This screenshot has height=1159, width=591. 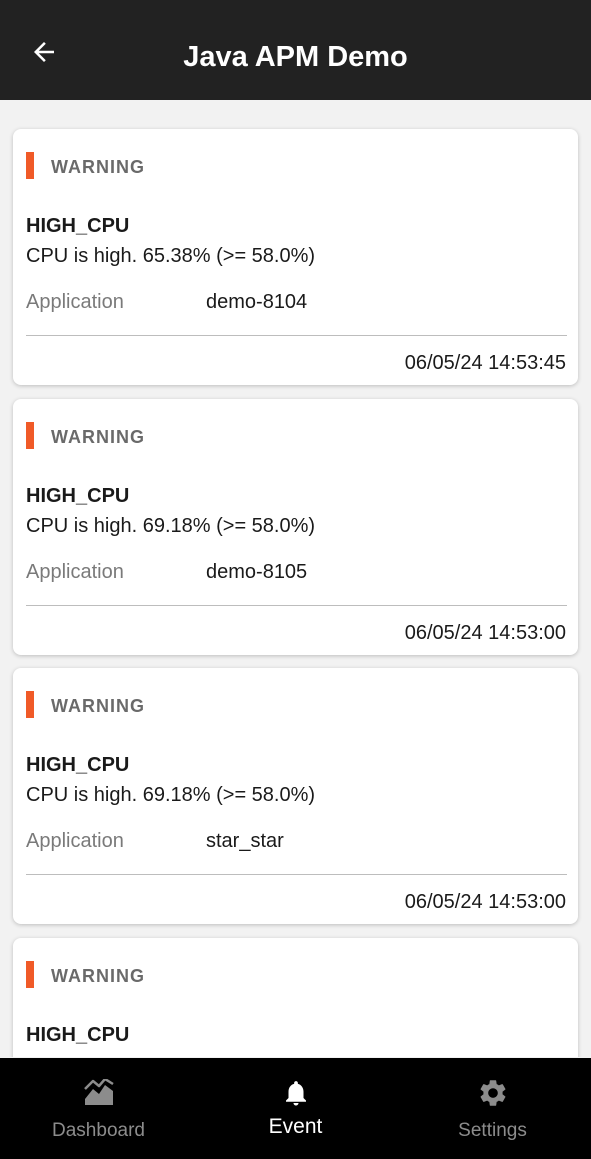 I want to click on application-value: star_star, so click(x=245, y=841).